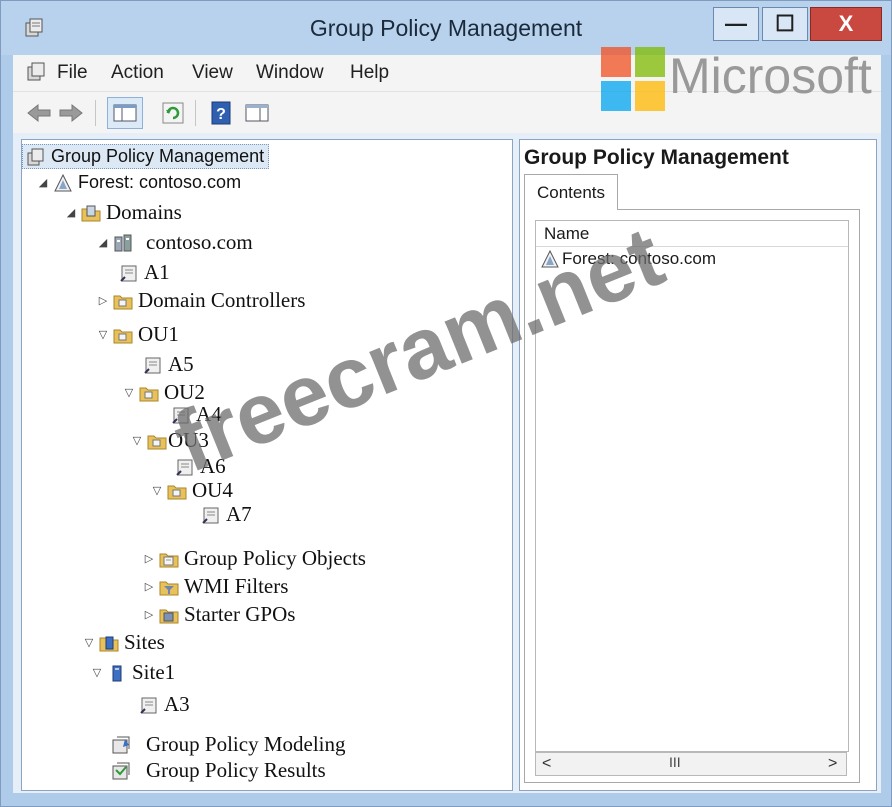  I want to click on forest-icon, so click(63, 182).